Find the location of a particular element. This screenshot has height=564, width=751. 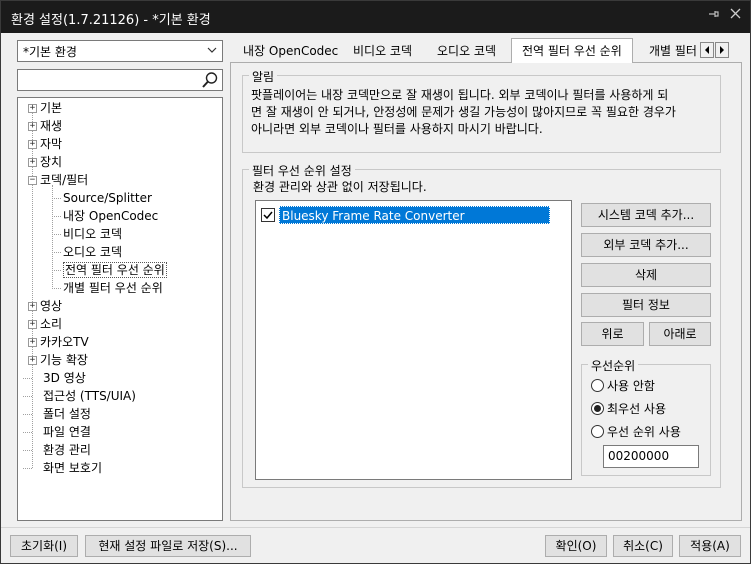

tree-item: 파일 연결 is located at coordinates (54, 432).